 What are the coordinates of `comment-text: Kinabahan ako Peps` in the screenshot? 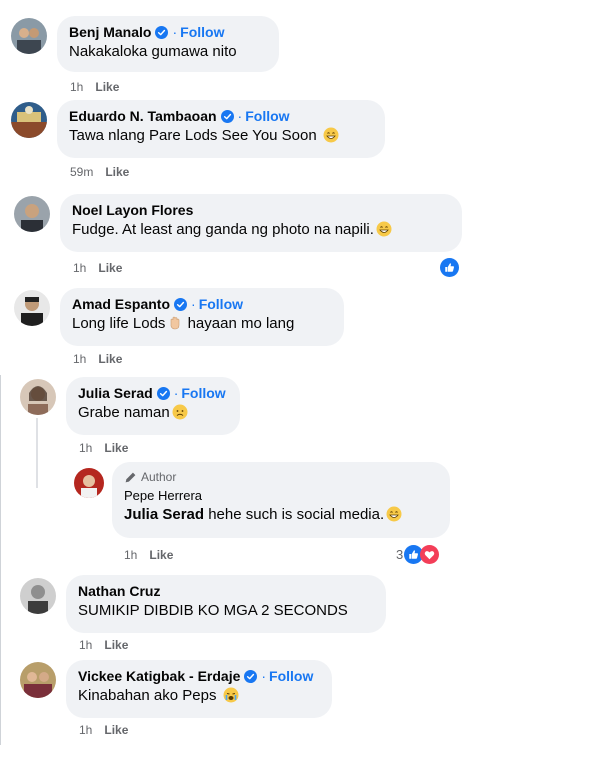 It's located at (199, 695).